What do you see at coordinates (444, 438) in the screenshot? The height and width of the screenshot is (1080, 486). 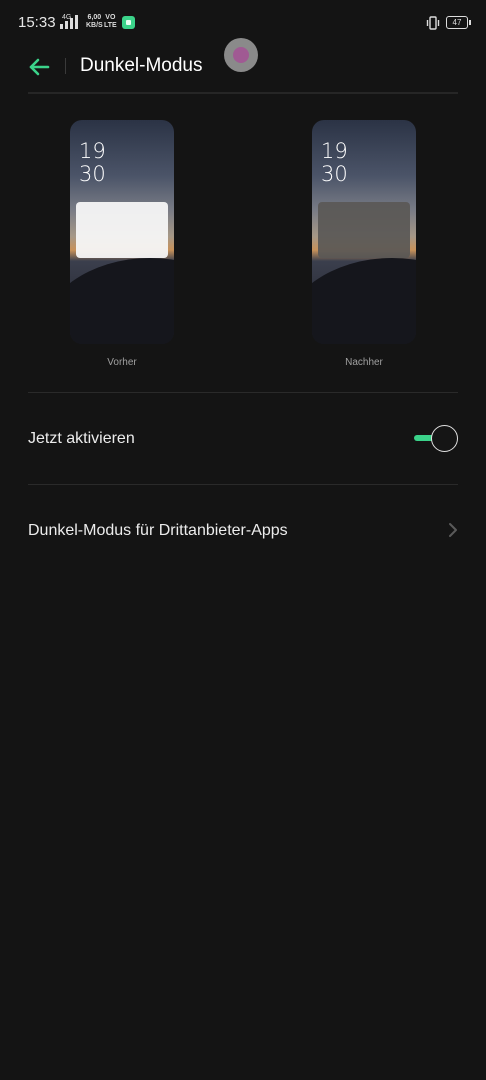 I see `toggle-knob` at bounding box center [444, 438].